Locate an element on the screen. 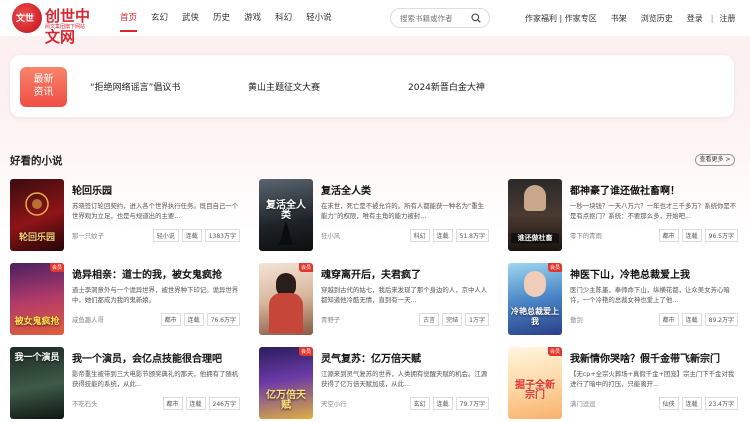 The height and width of the screenshot is (422, 750). author-links: 作家福利 | 作家专区 is located at coordinates (561, 18).